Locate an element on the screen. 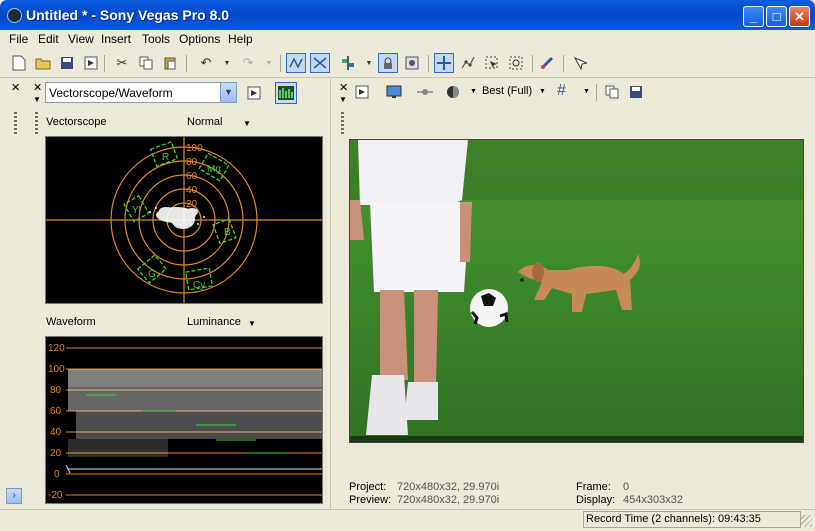  overlays-grid-icon: # is located at coordinates (561, 91).